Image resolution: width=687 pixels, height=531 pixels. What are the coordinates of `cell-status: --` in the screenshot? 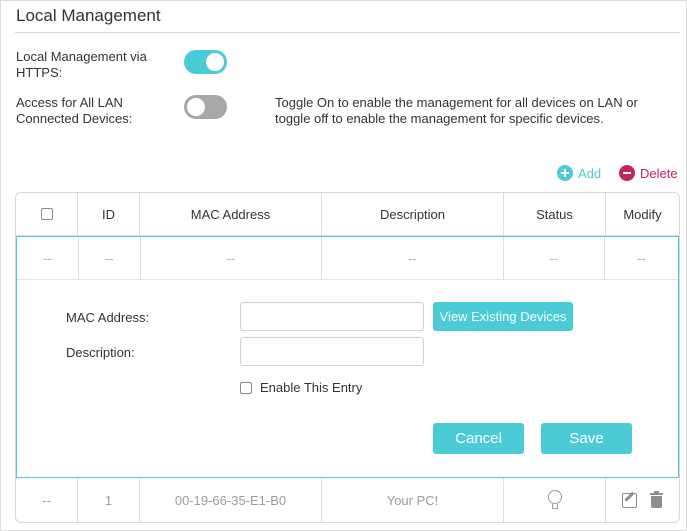 It's located at (555, 258).